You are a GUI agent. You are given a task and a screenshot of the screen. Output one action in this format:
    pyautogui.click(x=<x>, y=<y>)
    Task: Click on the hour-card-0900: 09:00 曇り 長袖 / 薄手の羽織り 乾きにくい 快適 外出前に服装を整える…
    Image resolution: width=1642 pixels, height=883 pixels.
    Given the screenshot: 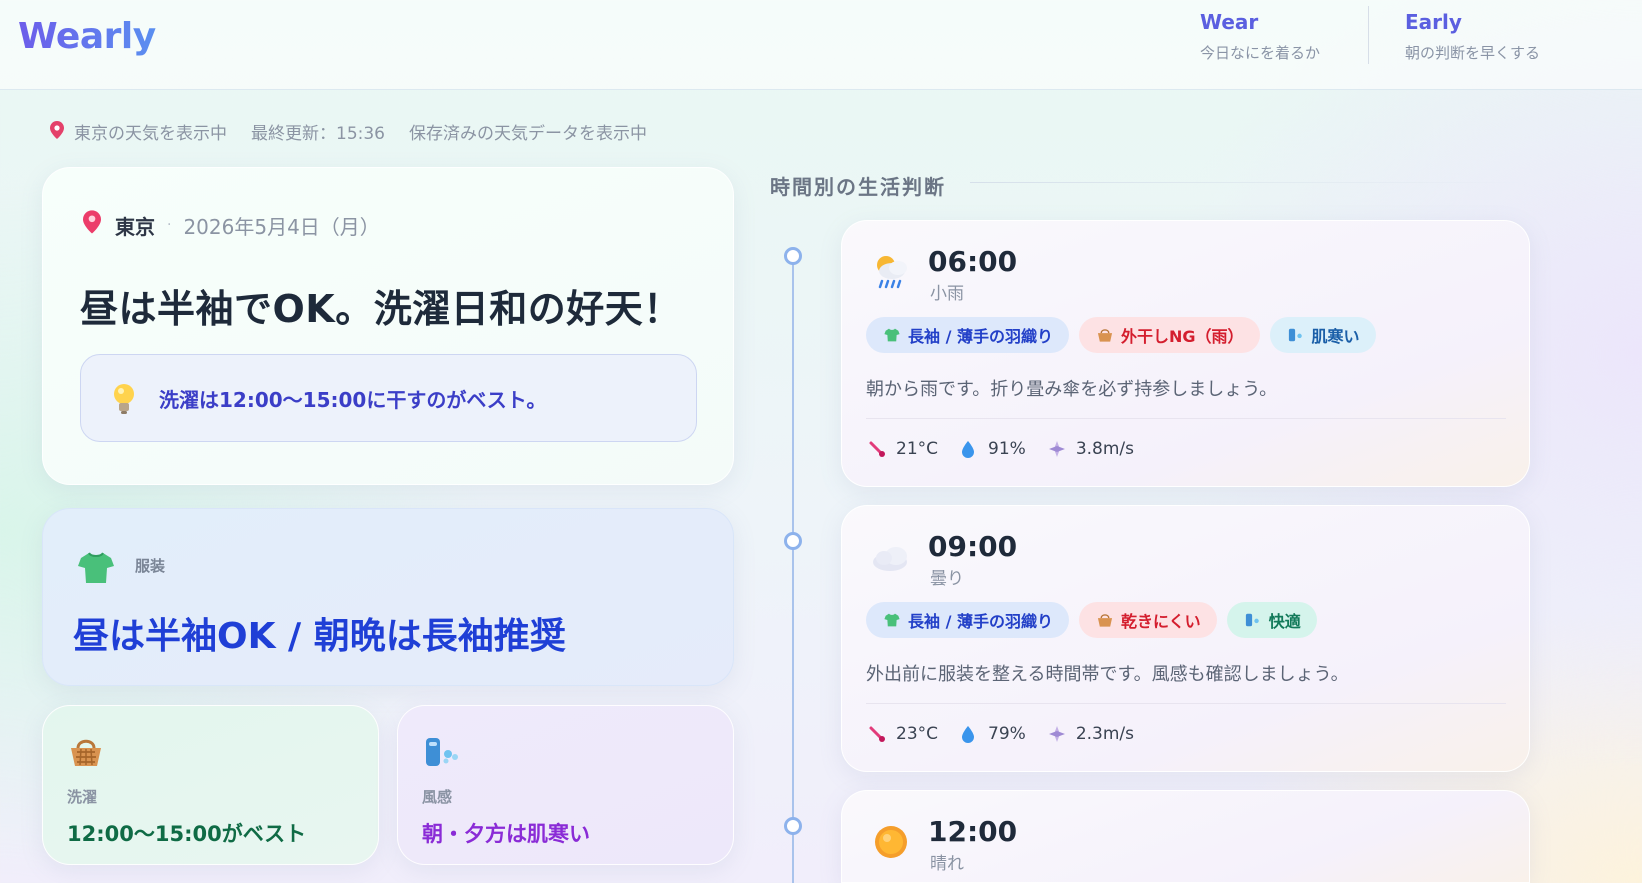 What is the action you would take?
    pyautogui.click(x=1185, y=638)
    